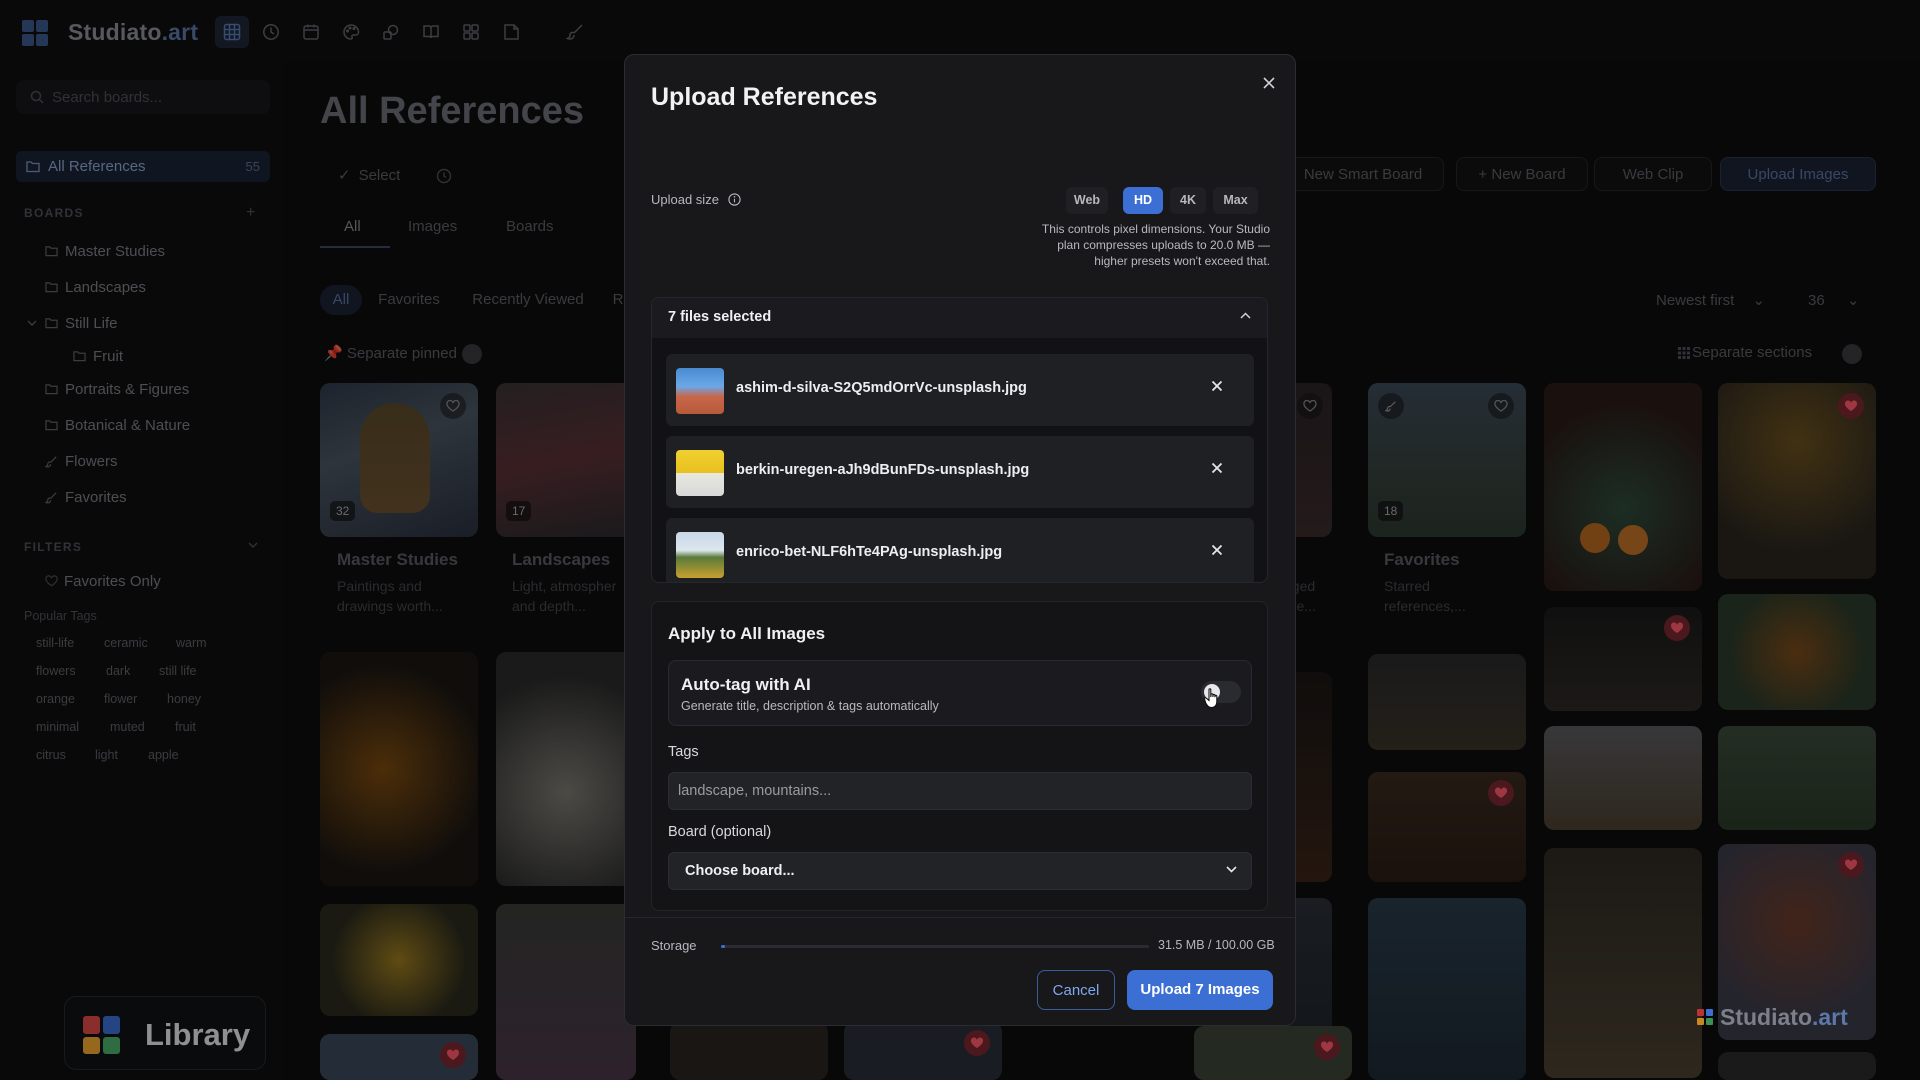  I want to click on file-row: enrico-bet-NLF6hTe4PAg-unsplash.jpg, so click(960, 550).